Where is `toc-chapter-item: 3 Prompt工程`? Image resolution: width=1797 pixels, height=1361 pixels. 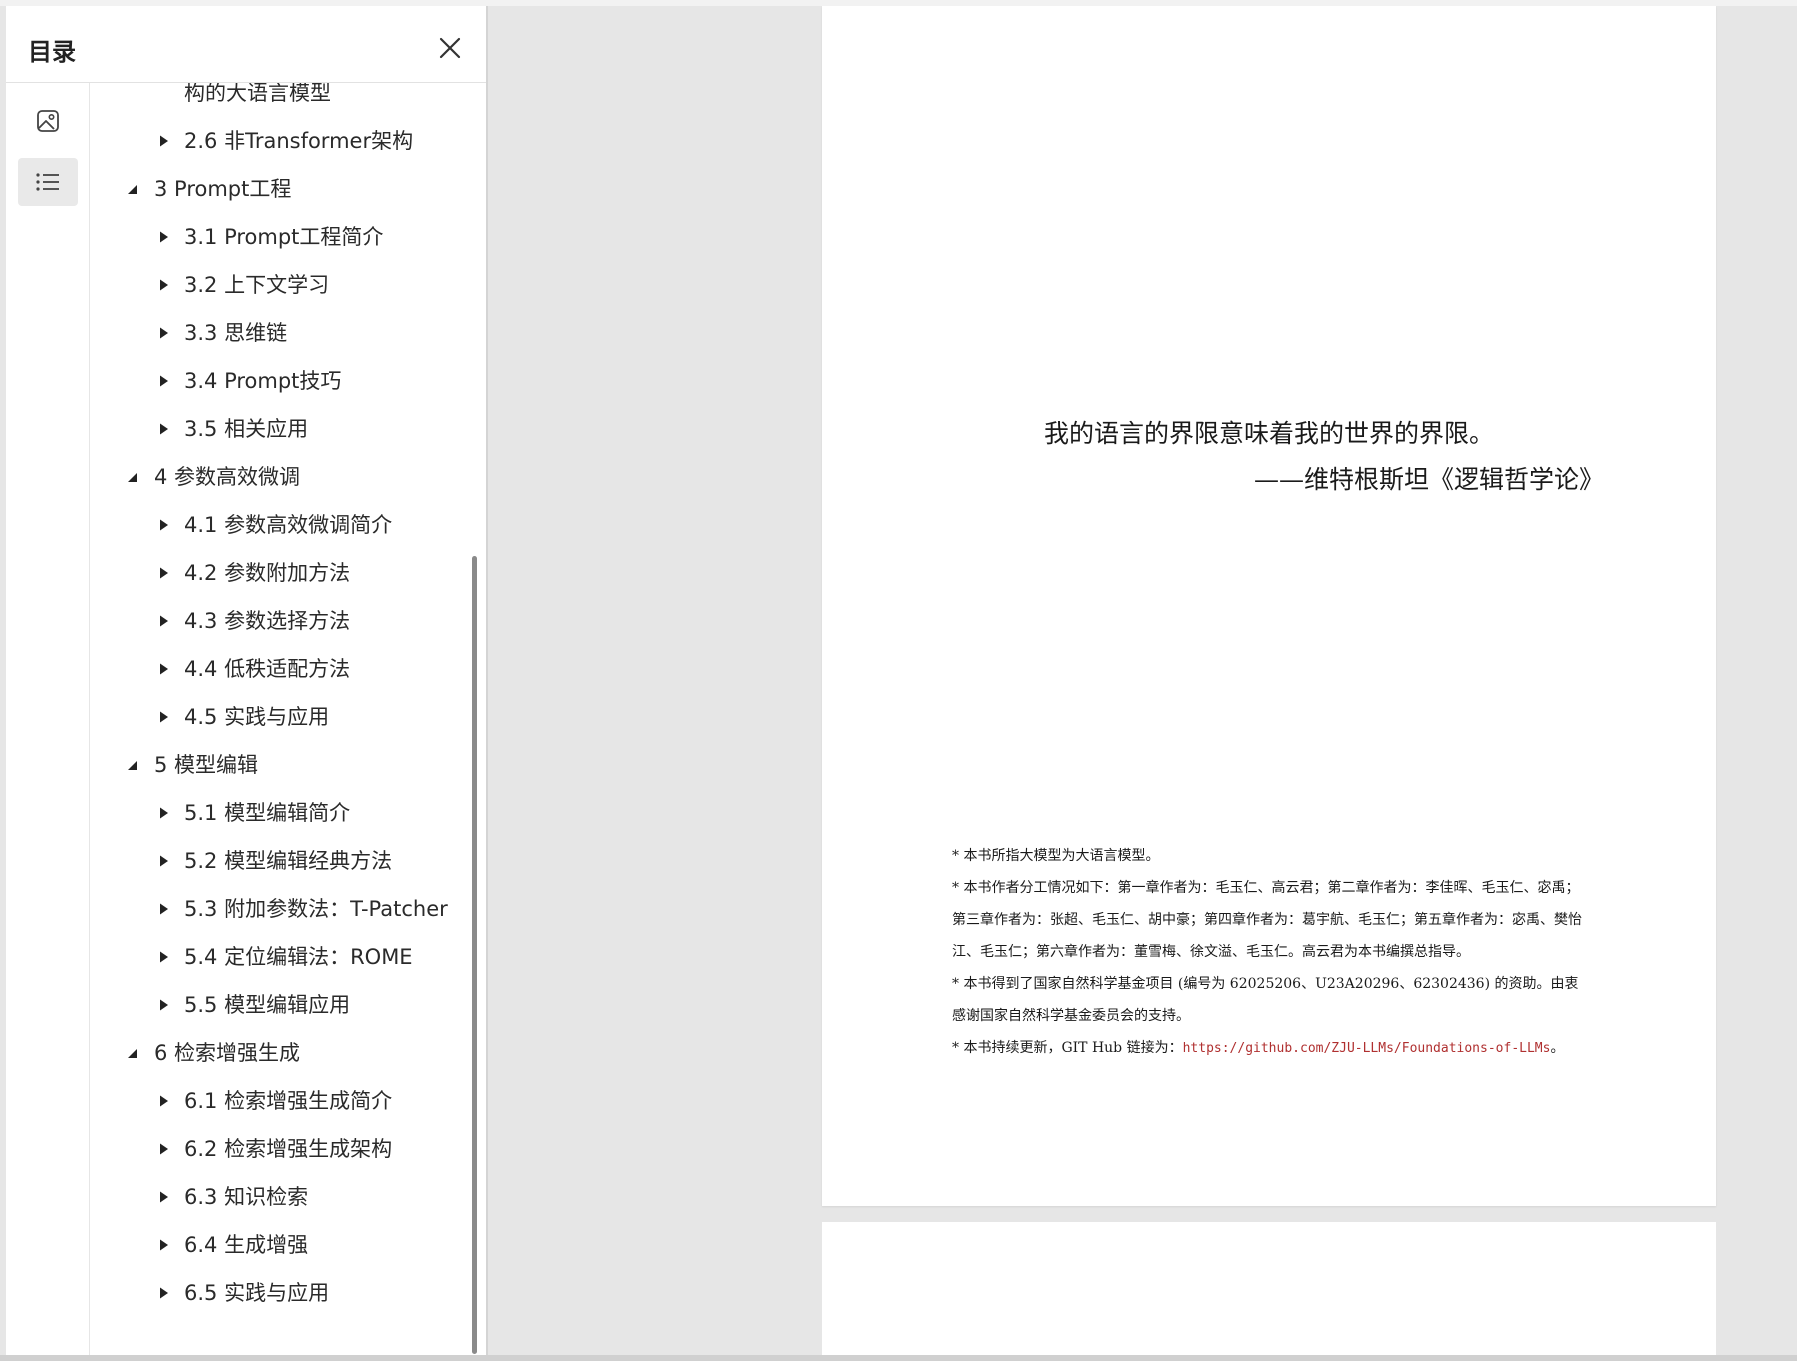 toc-chapter-item: 3 Prompt工程 is located at coordinates (284, 189).